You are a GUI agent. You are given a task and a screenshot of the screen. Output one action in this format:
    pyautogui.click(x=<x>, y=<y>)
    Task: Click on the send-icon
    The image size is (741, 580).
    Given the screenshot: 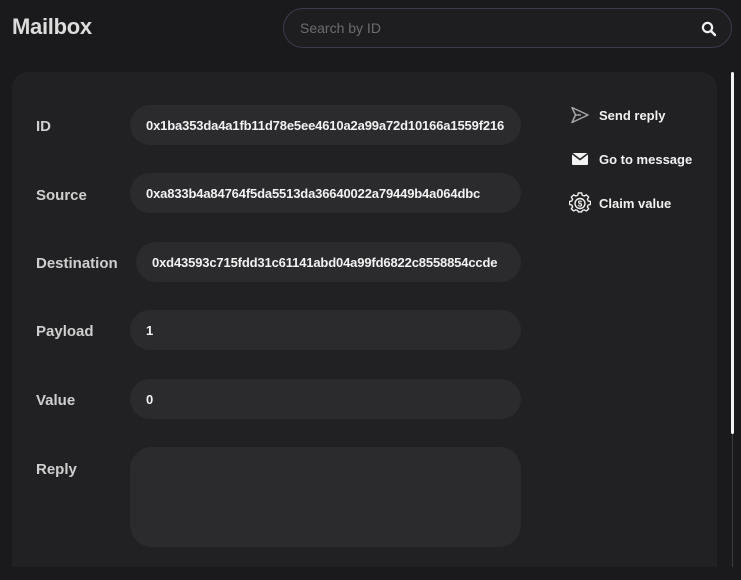 What is the action you would take?
    pyautogui.click(x=580, y=115)
    